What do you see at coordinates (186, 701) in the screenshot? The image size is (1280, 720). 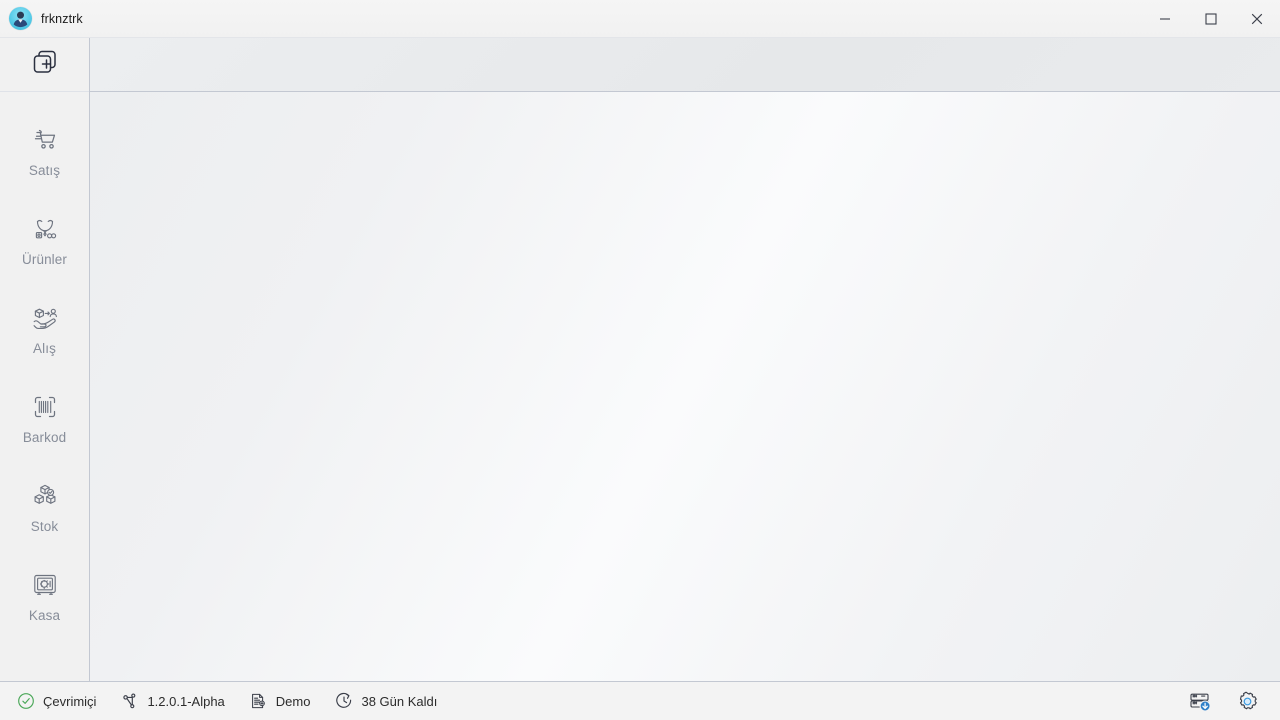 I see `status-version-label: 1.2.0.1-Alpha` at bounding box center [186, 701].